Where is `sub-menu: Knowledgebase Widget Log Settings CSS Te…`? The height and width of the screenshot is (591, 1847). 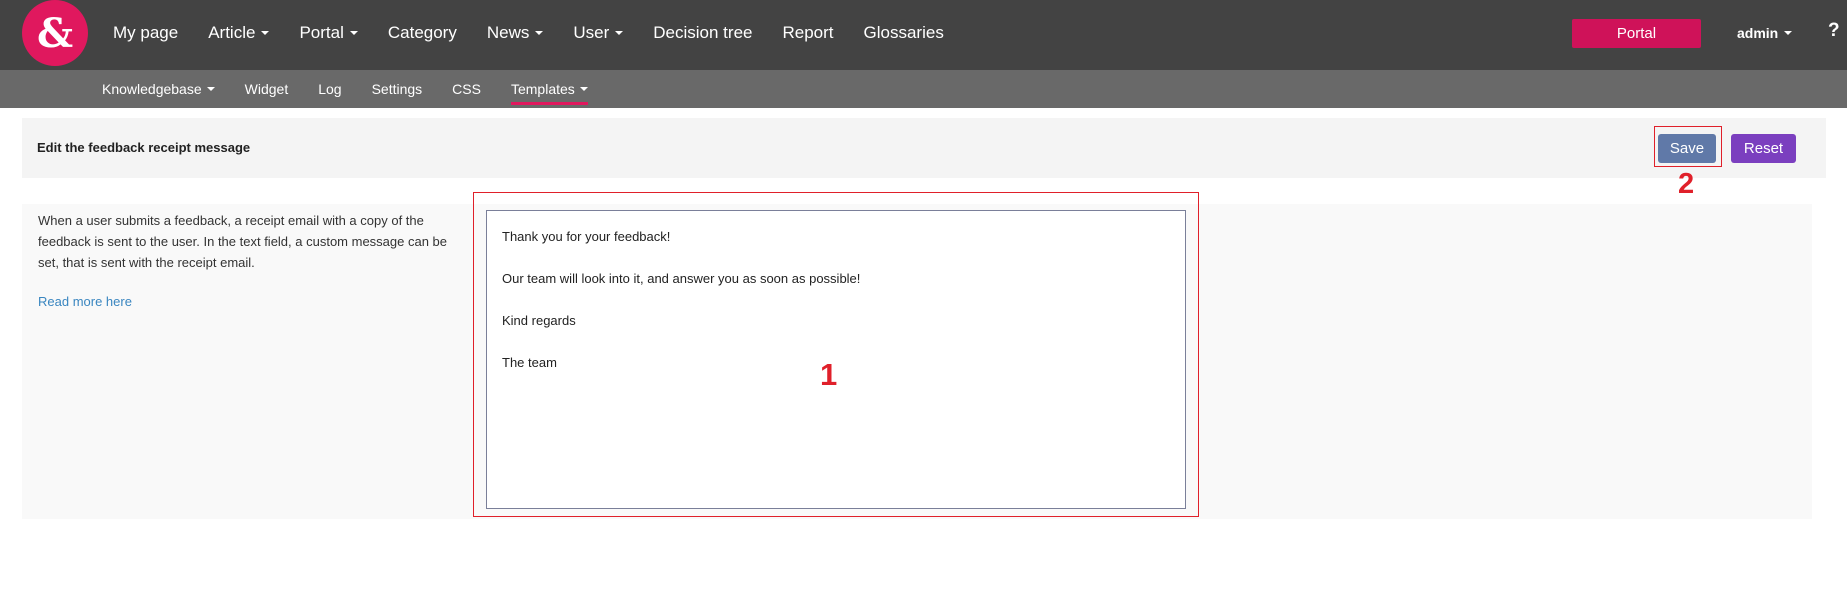 sub-menu: Knowledgebase Widget Log Settings CSS Te… is located at coordinates (345, 89).